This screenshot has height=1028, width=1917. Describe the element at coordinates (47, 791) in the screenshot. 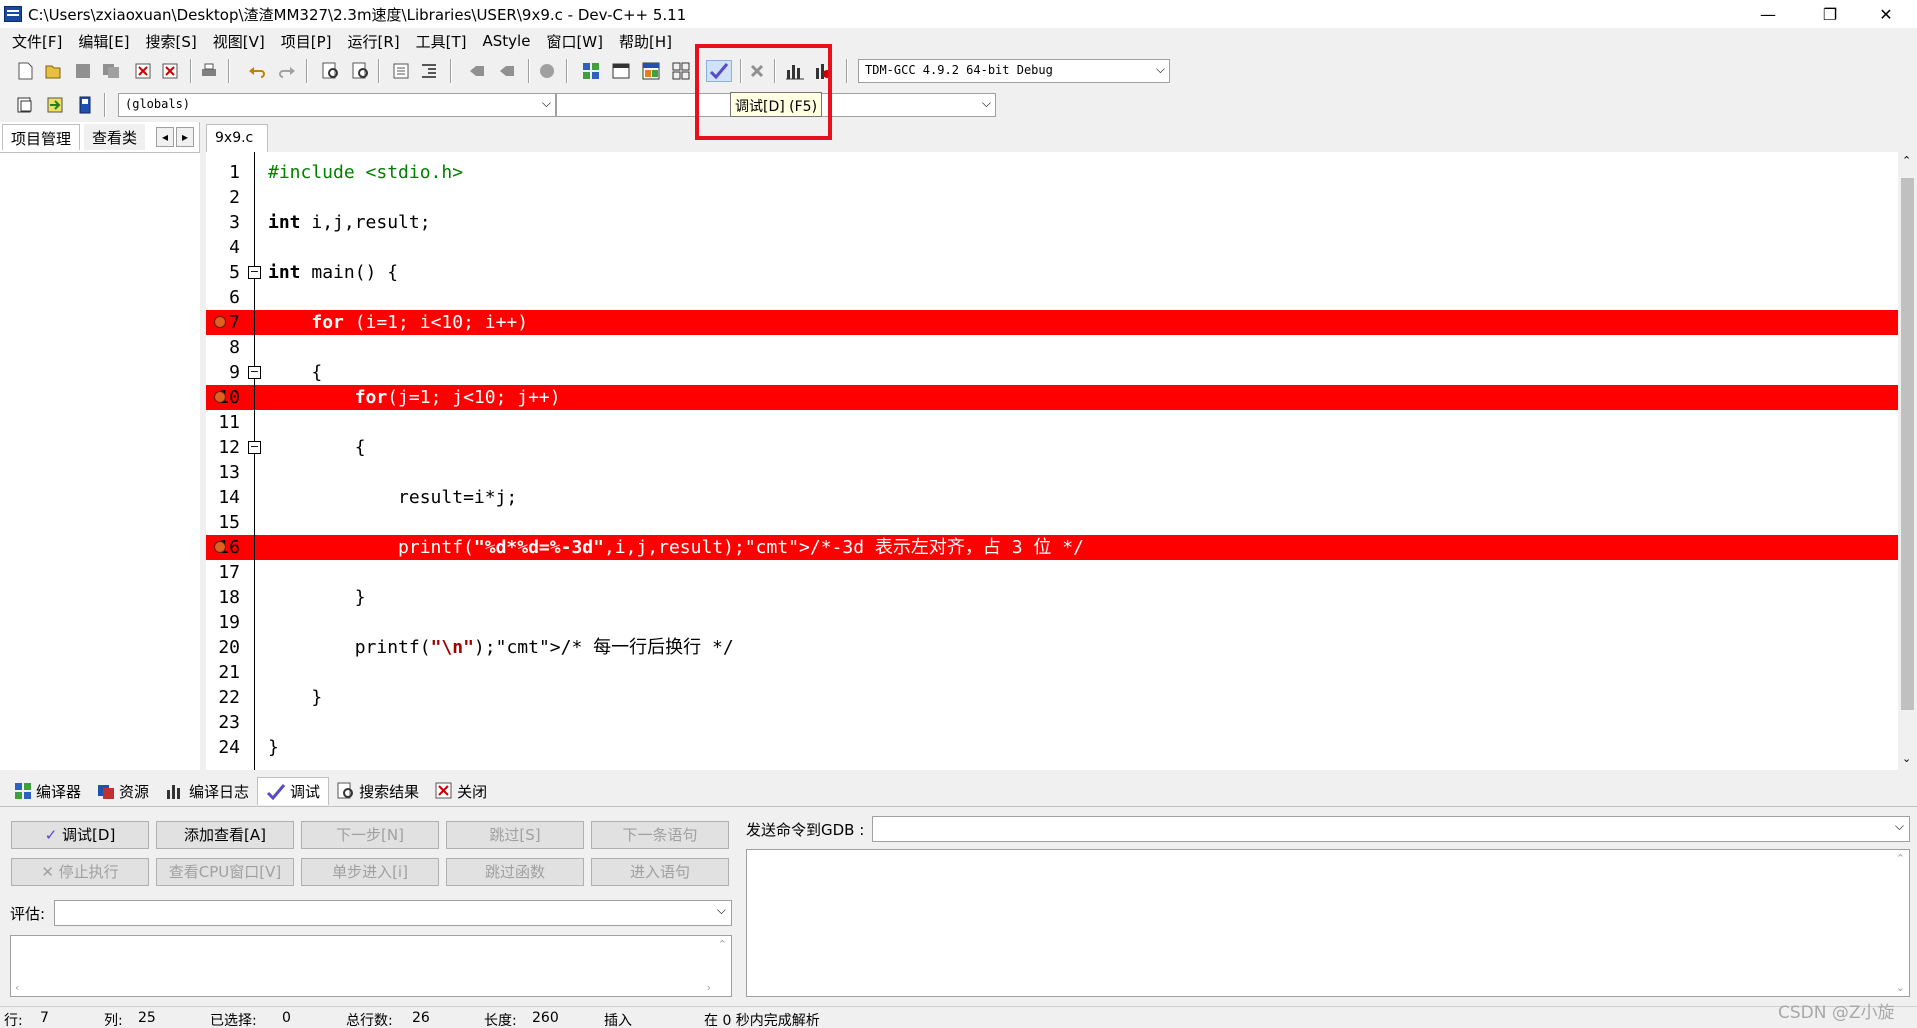

I see `tab-compiler: 编译器` at that location.